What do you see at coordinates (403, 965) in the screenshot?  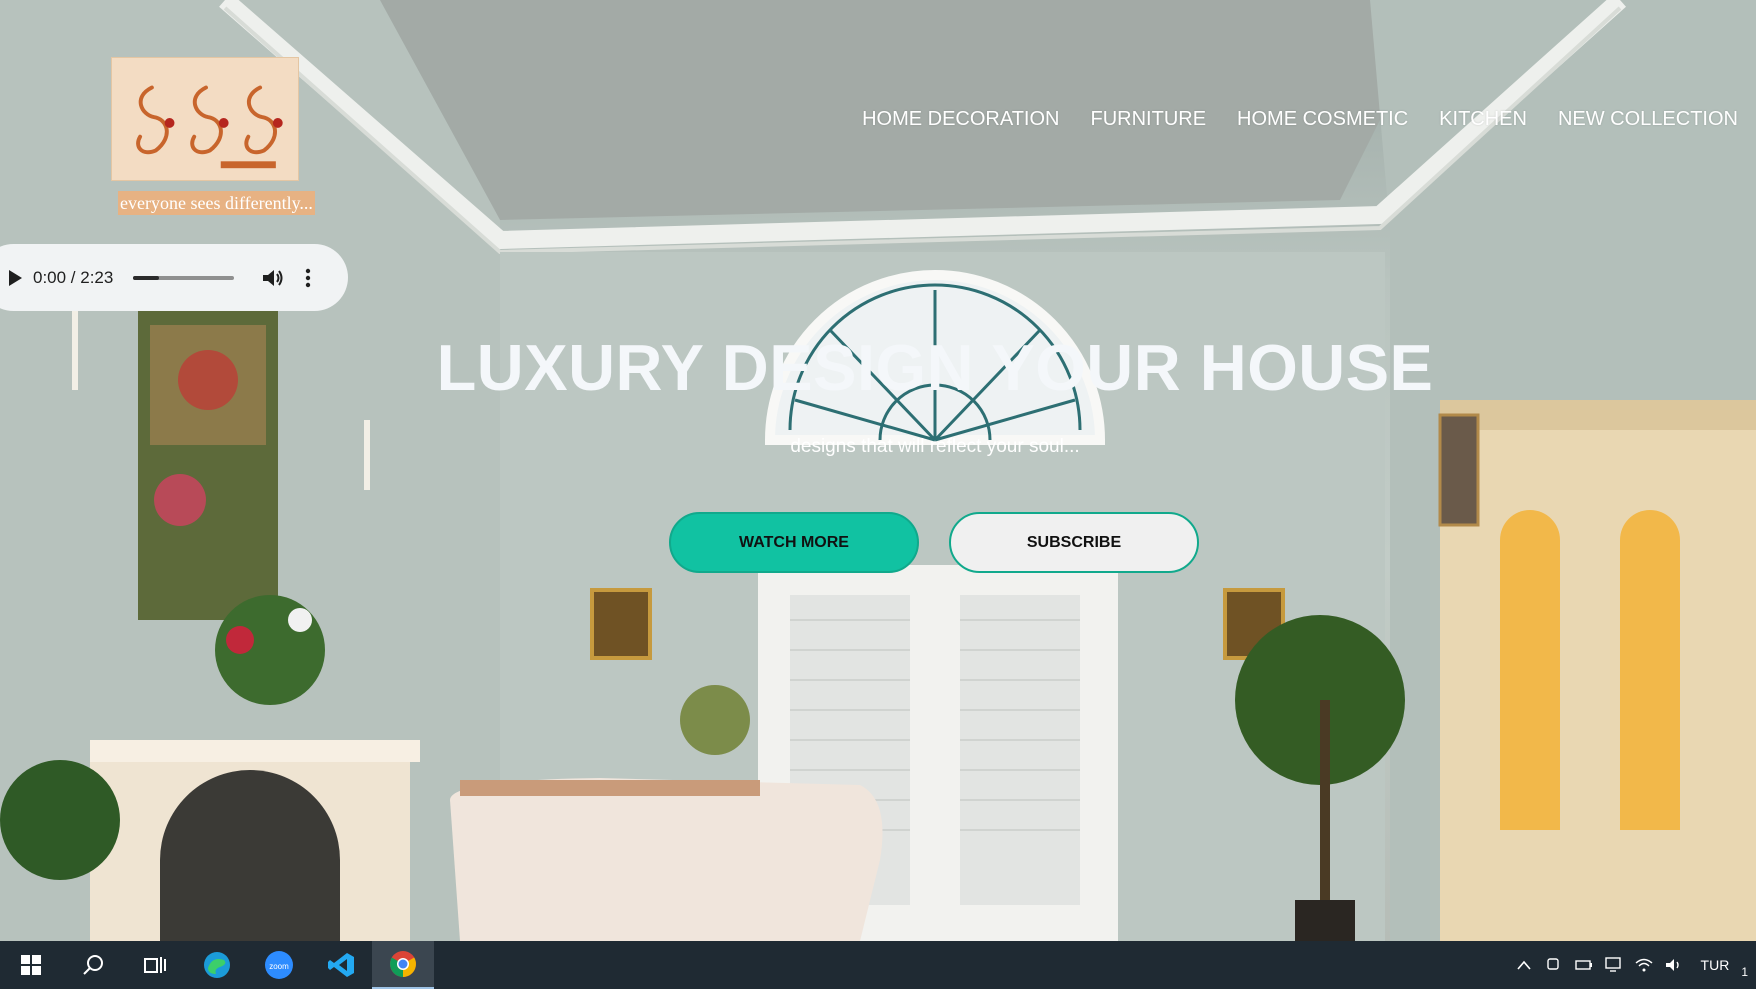 I see `chrome-icon` at bounding box center [403, 965].